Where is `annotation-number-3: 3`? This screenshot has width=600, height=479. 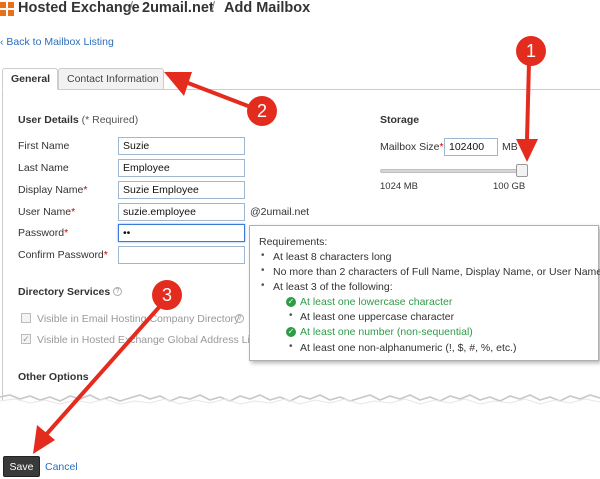
annotation-number-3: 3 is located at coordinates (166, 295).